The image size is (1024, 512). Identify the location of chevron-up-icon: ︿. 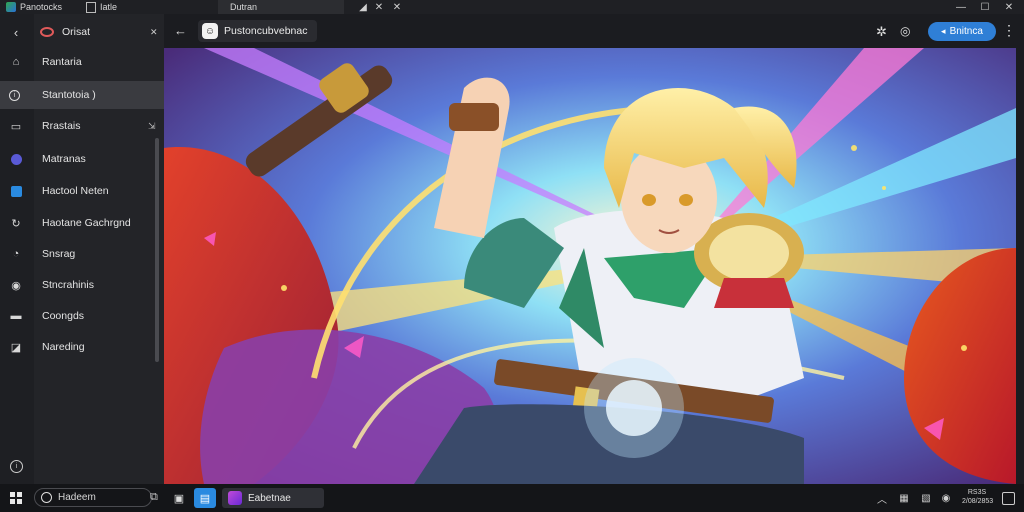
(882, 498).